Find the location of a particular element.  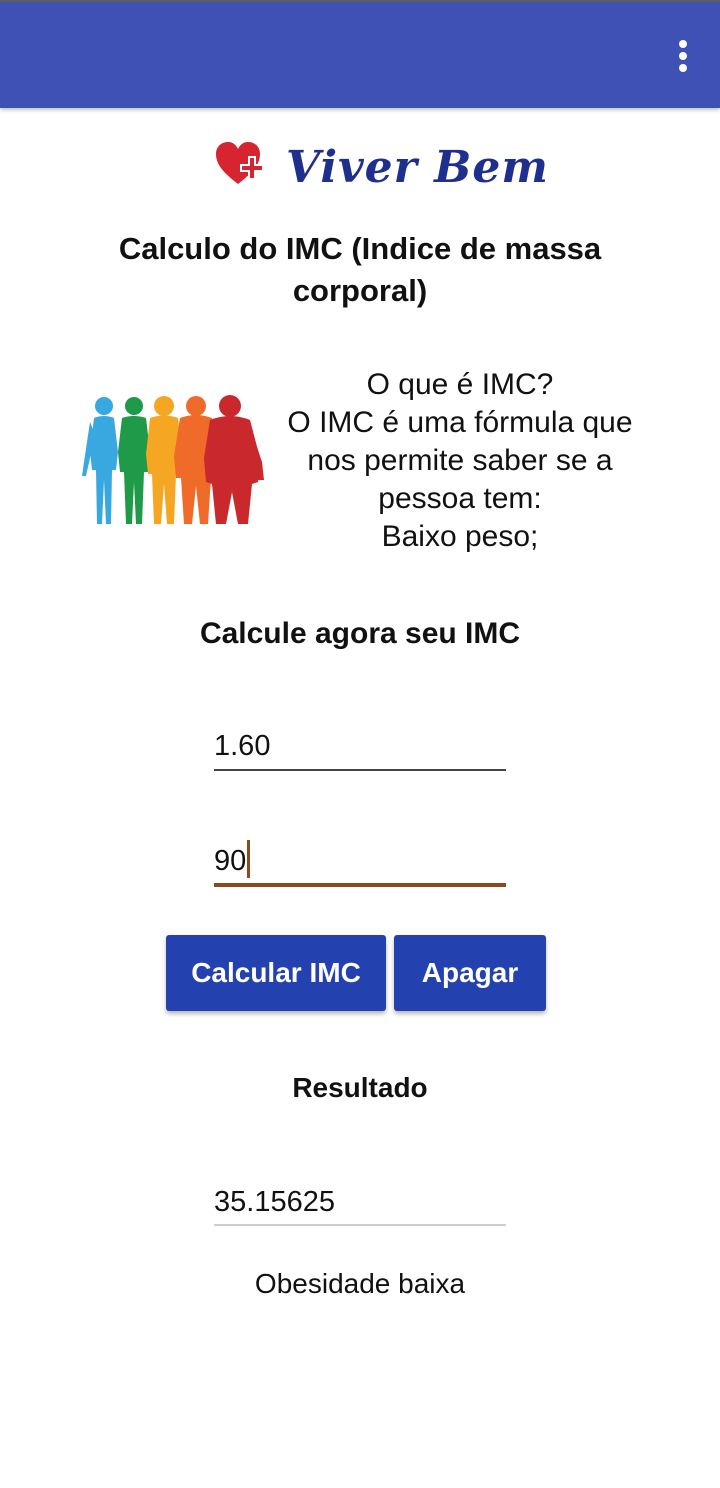

info-line: O IMC é uma fórmula que is located at coordinates (460, 422).